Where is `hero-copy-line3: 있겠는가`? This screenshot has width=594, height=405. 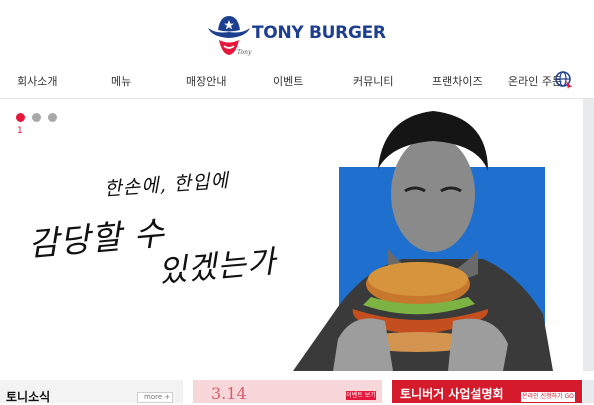 hero-copy-line3: 있겠는가 is located at coordinates (217, 267).